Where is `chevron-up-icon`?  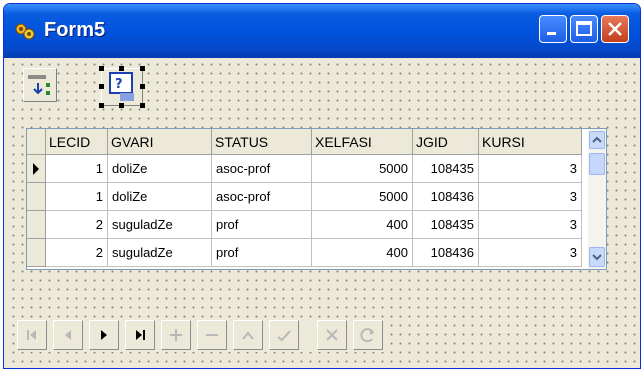 chevron-up-icon is located at coordinates (597, 139).